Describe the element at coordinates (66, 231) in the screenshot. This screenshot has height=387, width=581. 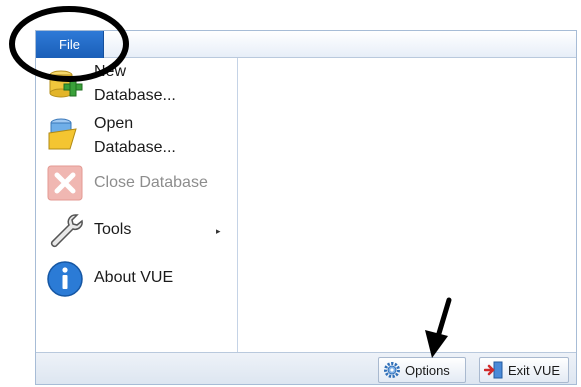
I see `wrench-icon` at that location.